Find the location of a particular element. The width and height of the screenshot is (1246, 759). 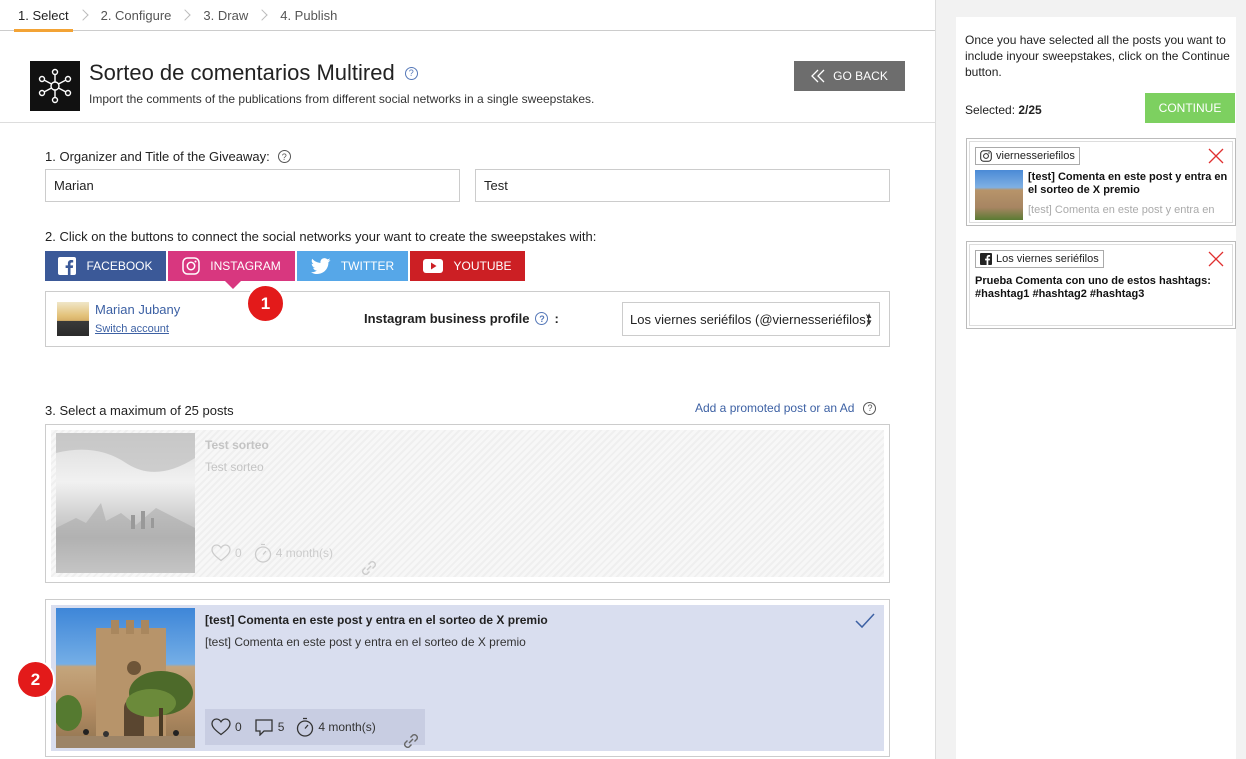

annotation-badge-1: 1 is located at coordinates (265, 303).